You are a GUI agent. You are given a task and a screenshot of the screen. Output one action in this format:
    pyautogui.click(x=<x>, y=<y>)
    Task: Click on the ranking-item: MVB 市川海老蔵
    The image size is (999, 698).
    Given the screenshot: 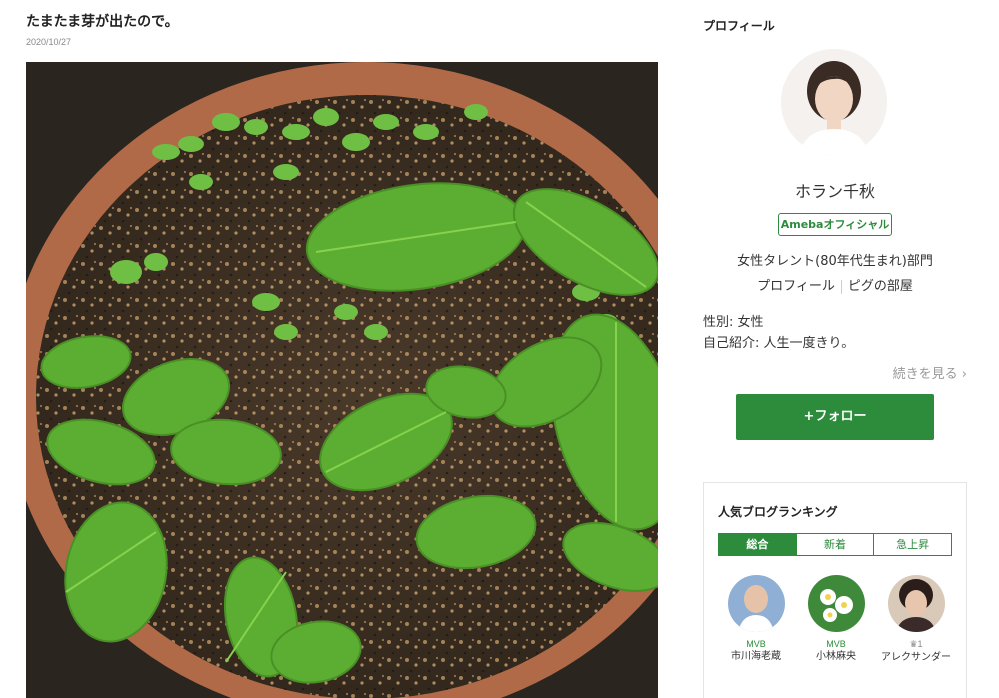 What is the action you would take?
    pyautogui.click(x=756, y=619)
    